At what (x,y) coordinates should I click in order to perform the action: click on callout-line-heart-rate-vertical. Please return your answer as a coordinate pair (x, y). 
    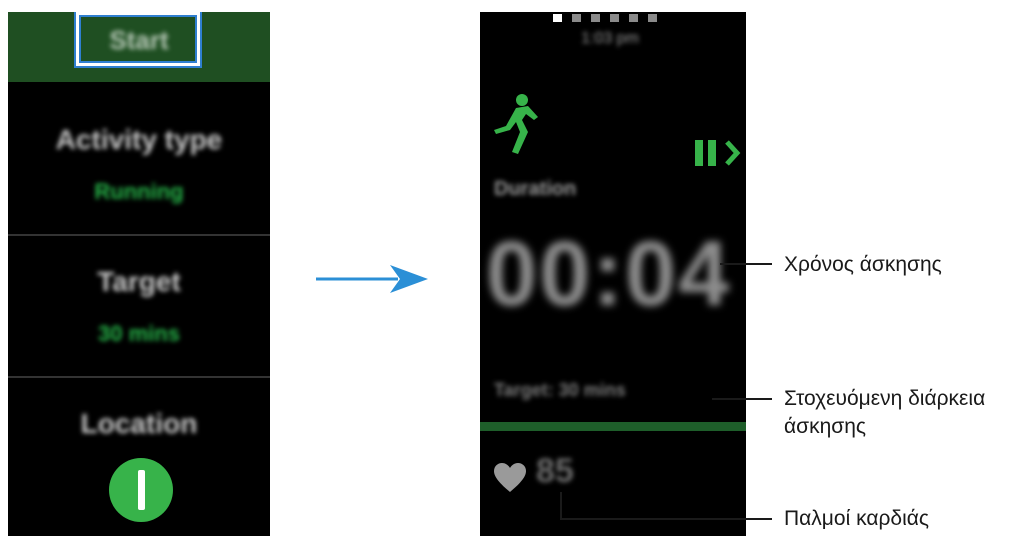
    Looking at the image, I should click on (561, 506).